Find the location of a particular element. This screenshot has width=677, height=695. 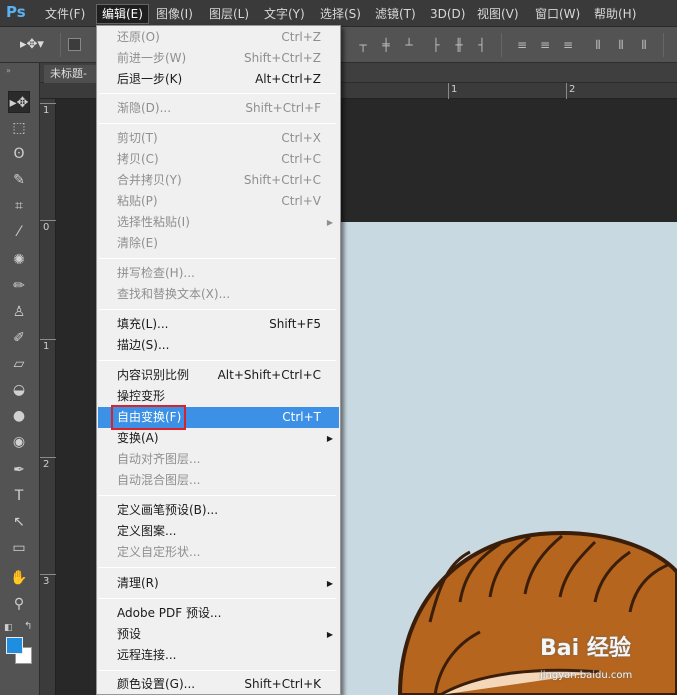

watermark-url: jingyan.baidu.com is located at coordinates (586, 675).